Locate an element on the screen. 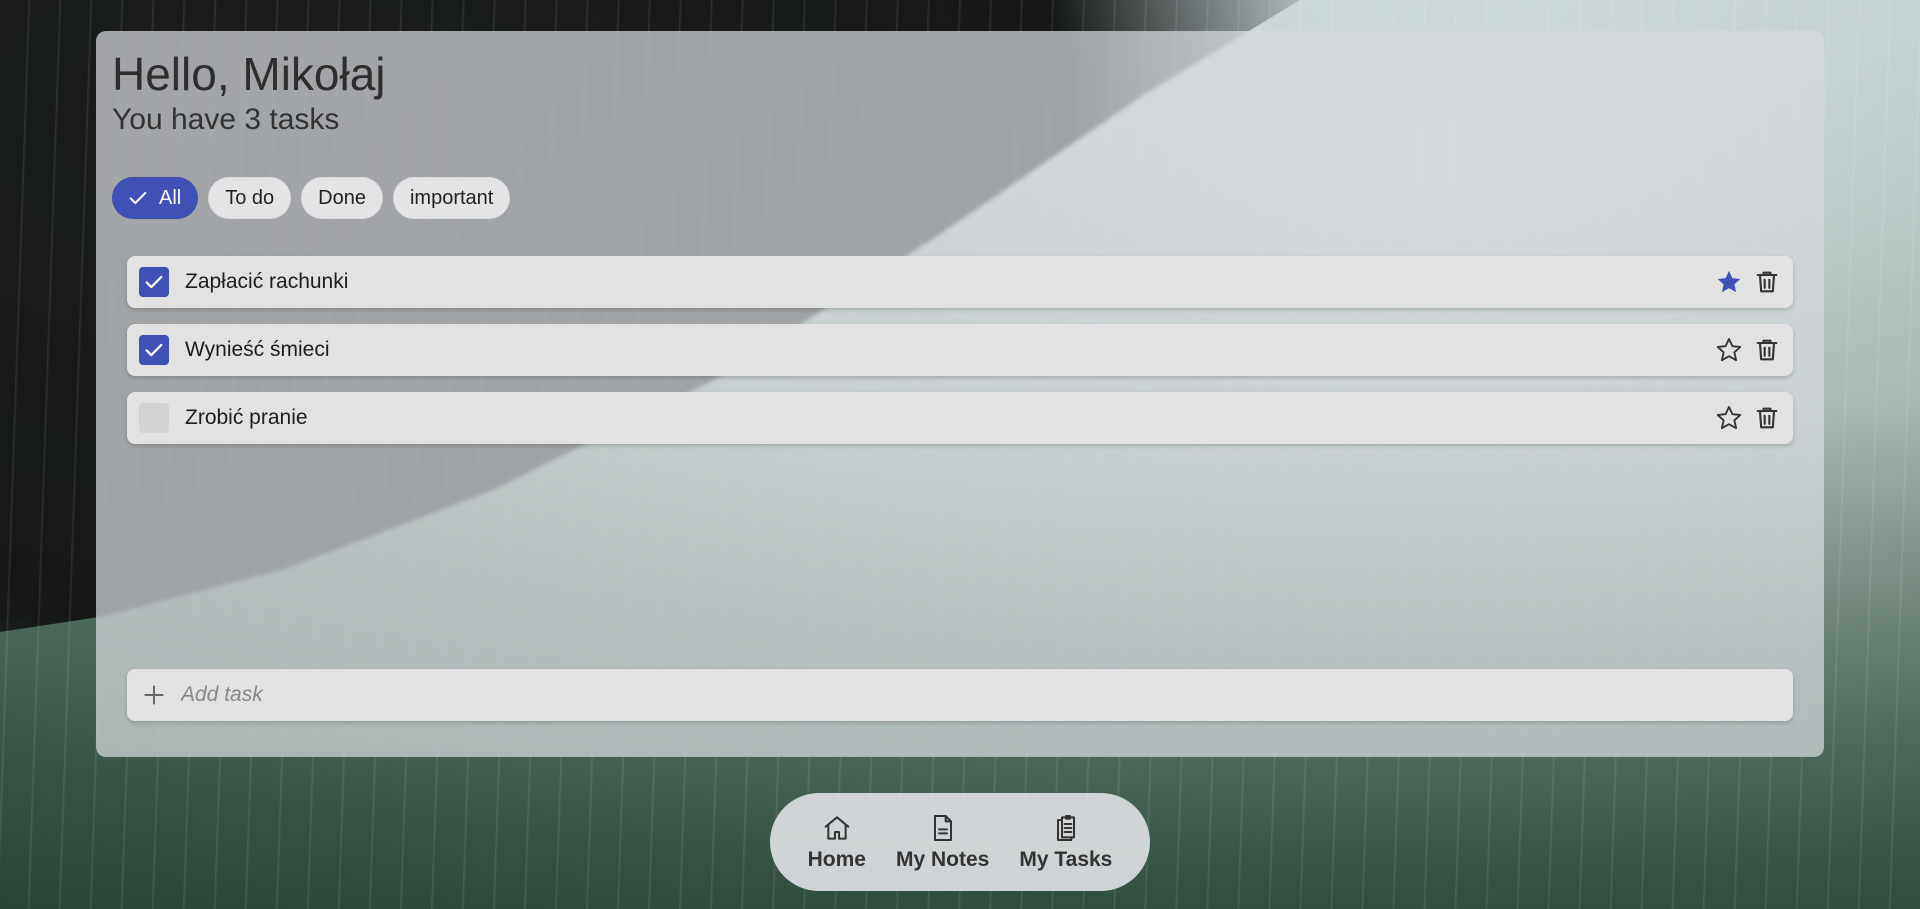 This screenshot has height=909, width=1920. task-label: Zrobić pranie is located at coordinates (246, 417).